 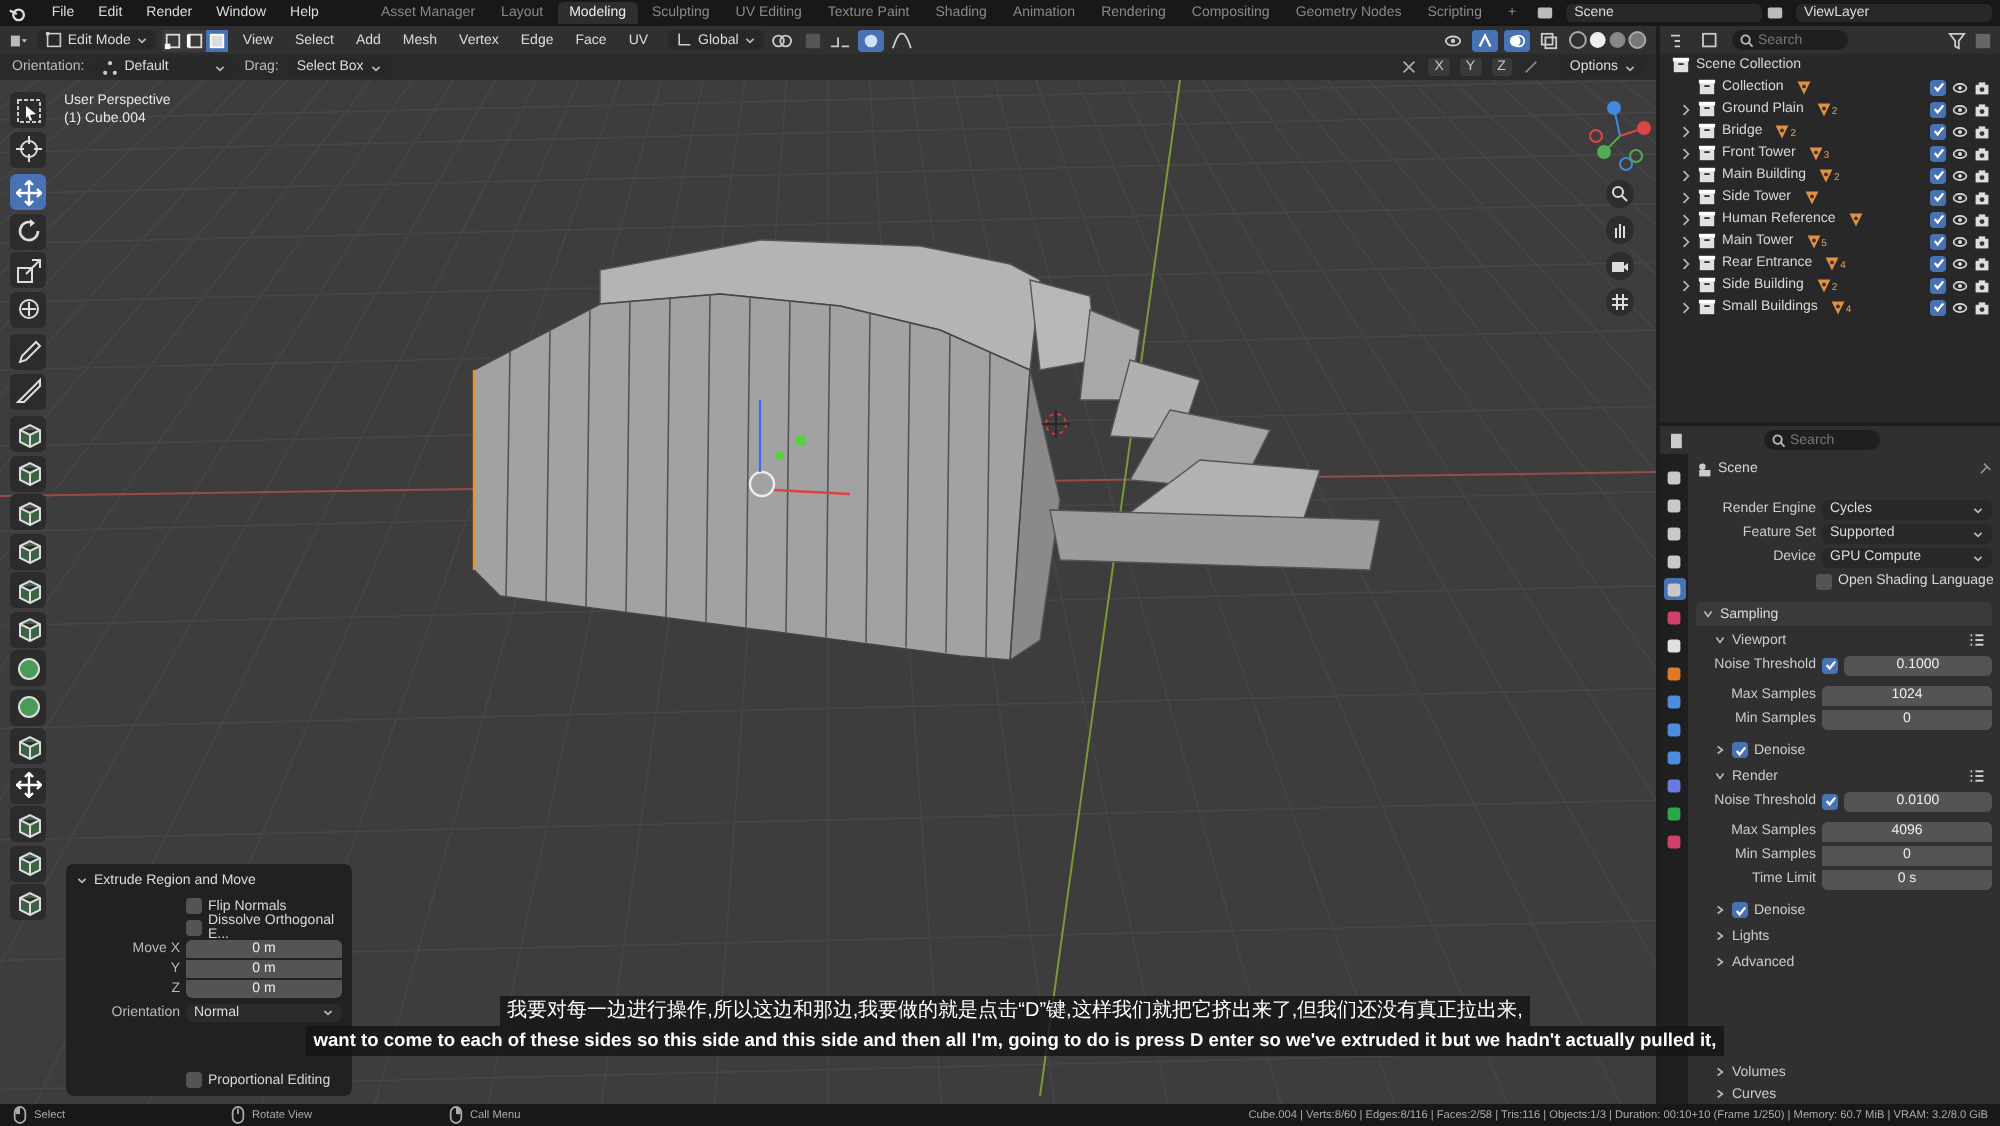 I want to click on camera-button, so click(x=1620, y=266).